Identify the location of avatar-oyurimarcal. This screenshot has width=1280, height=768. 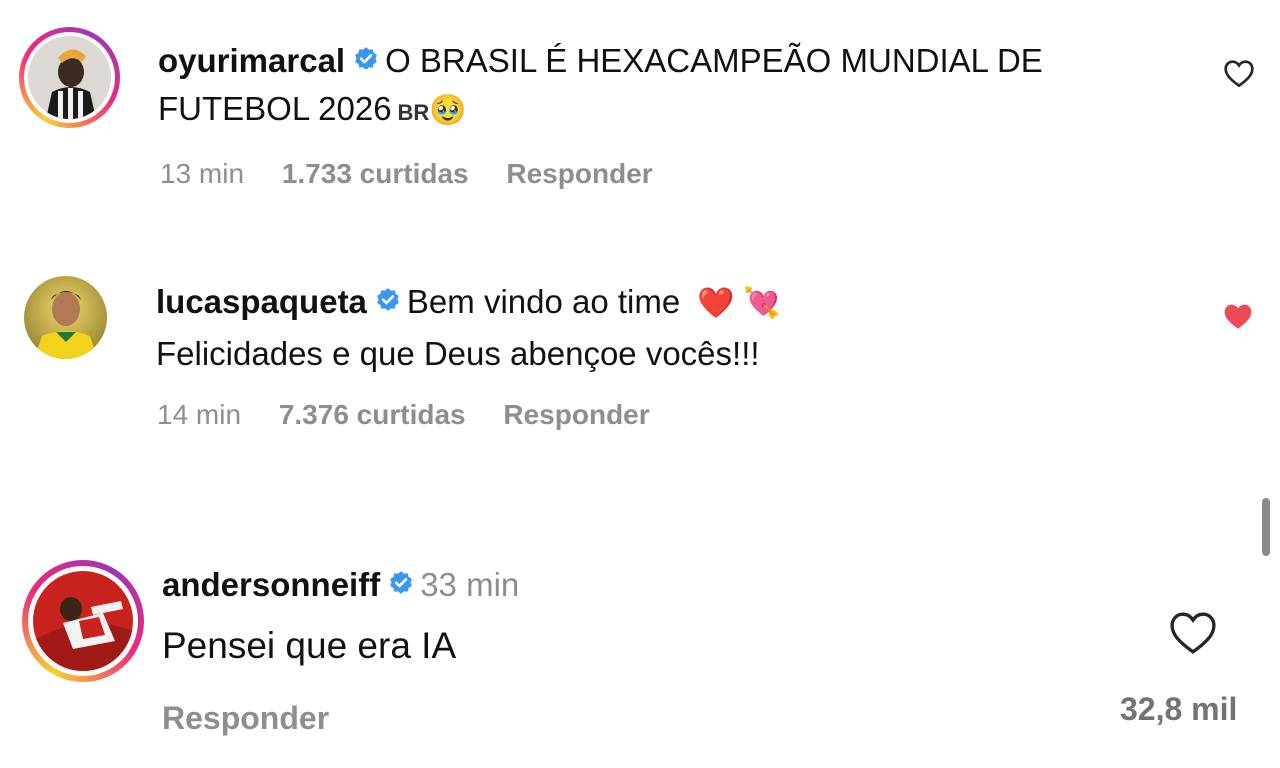
(69, 77).